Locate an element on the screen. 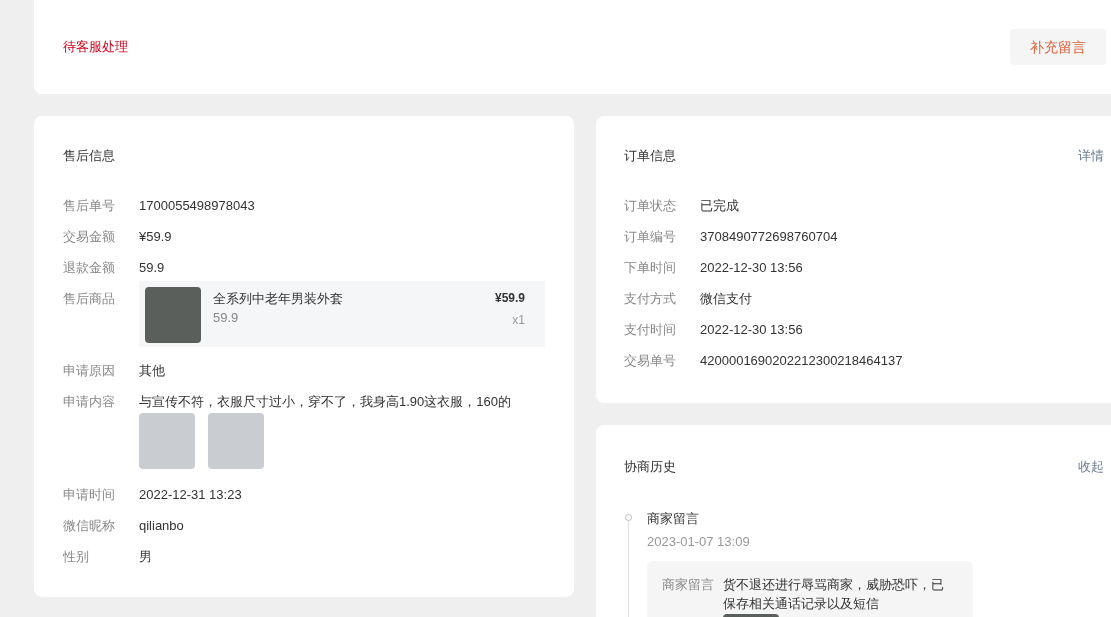 The image size is (1111, 617). field-value: 其他 is located at coordinates (152, 370).